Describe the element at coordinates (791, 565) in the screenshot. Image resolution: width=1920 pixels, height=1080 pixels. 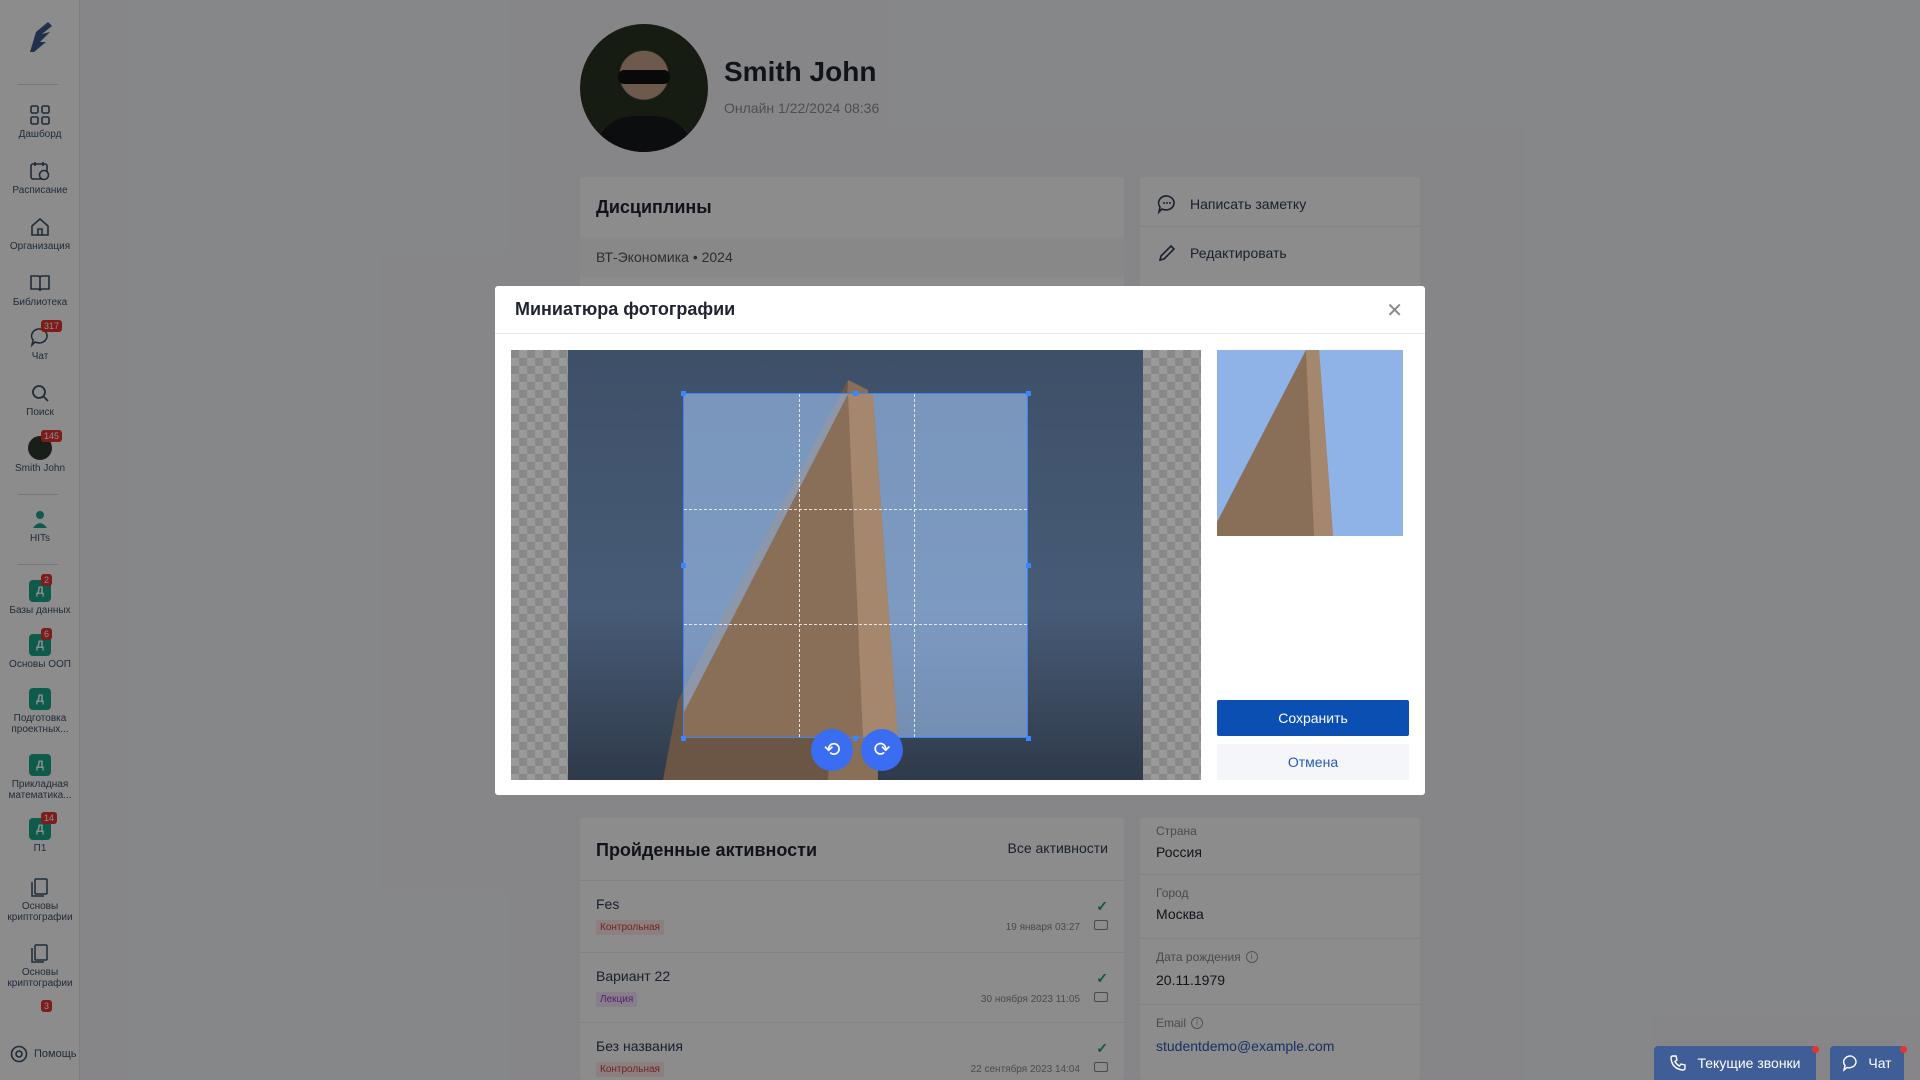
I see `cropped-building` at that location.